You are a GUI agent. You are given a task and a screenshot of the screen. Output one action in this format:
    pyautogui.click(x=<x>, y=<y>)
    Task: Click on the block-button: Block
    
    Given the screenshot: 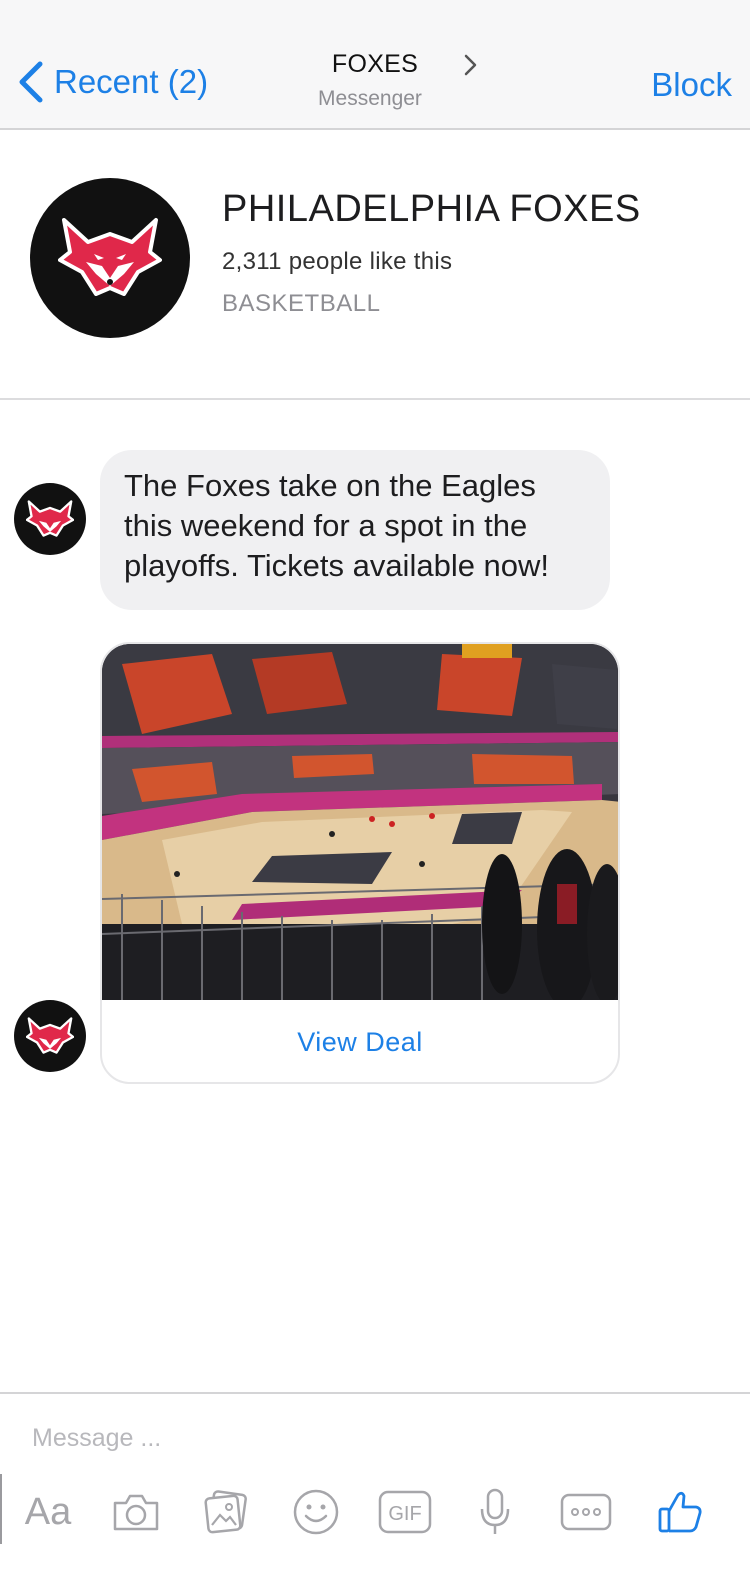 What is the action you would take?
    pyautogui.click(x=691, y=85)
    